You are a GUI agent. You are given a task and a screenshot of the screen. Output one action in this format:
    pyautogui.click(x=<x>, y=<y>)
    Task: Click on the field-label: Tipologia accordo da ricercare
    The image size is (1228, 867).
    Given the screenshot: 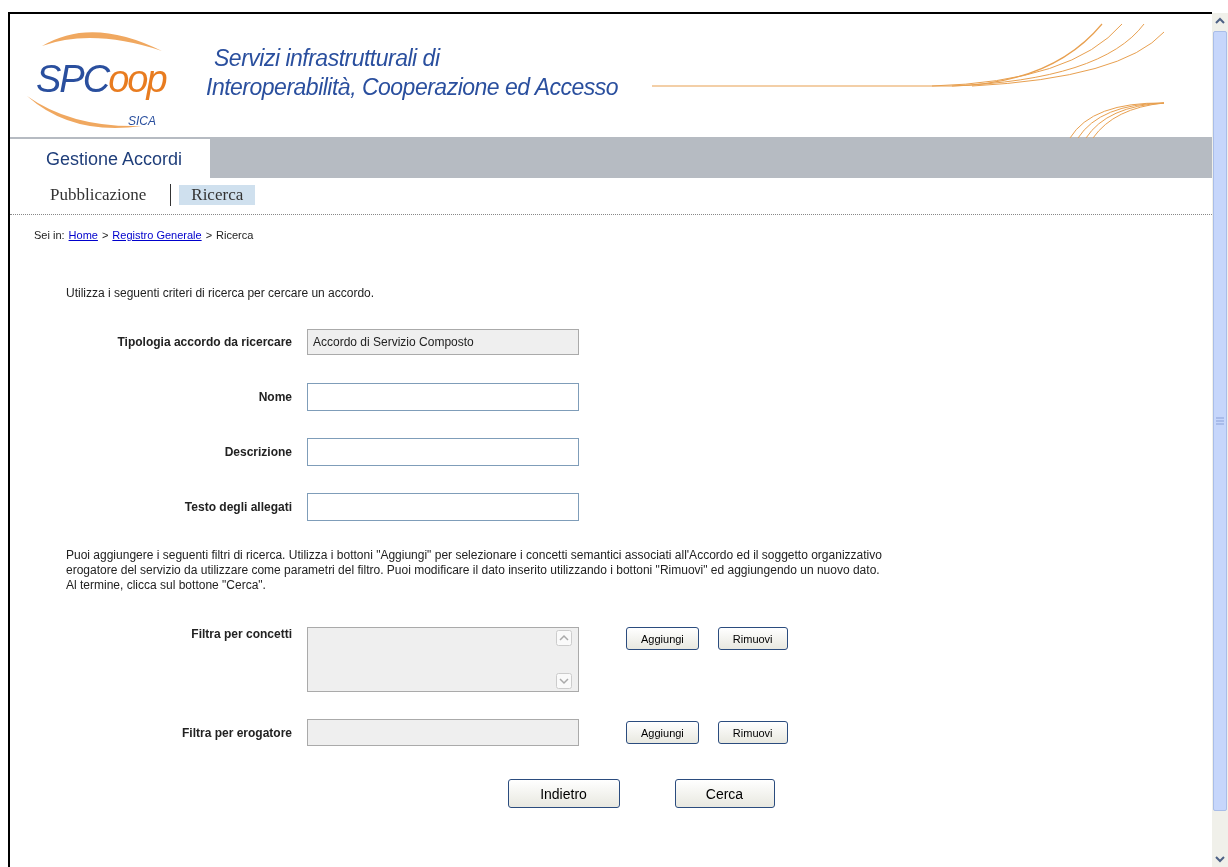 What is the action you would take?
    pyautogui.click(x=204, y=342)
    